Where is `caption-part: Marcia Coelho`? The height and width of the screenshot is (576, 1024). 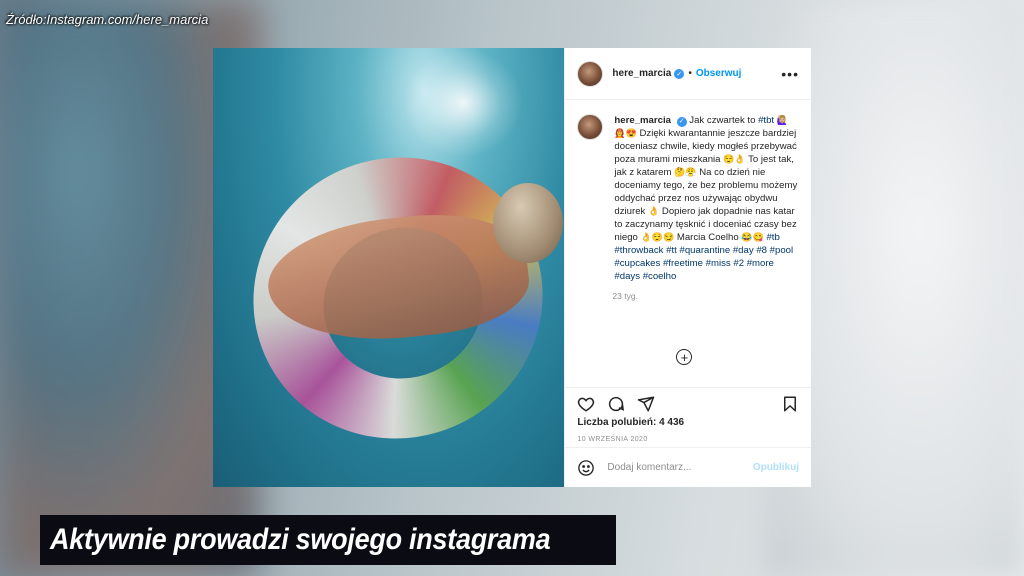 caption-part: Marcia Coelho is located at coordinates (708, 237).